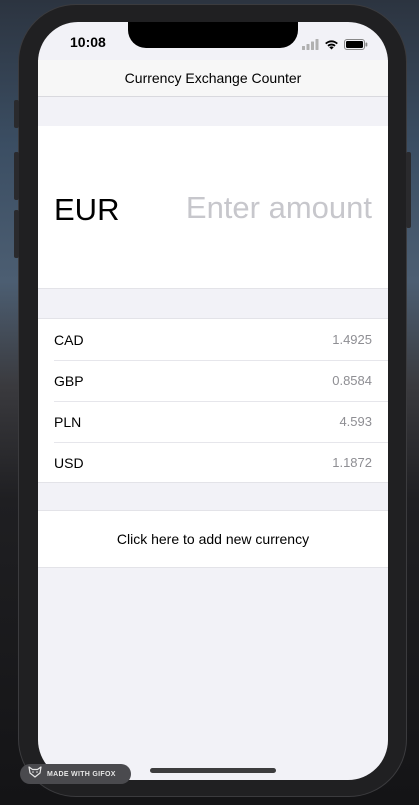 The height and width of the screenshot is (805, 419). Describe the element at coordinates (35, 774) in the screenshot. I see `fox-logo-icon` at that location.